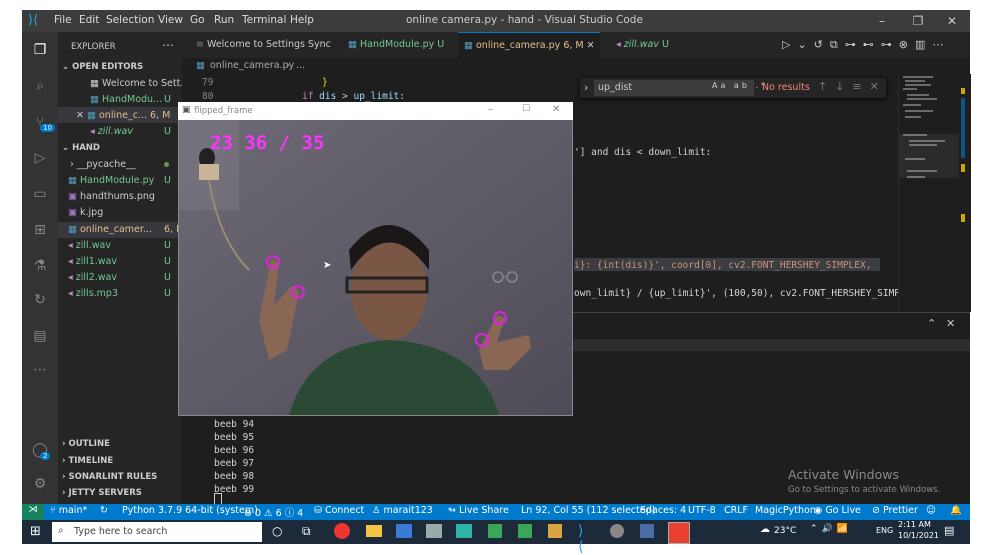 The height and width of the screenshot is (555, 981). I want to click on file-item-active: ▦ online_camer... 6, M, so click(126, 229).